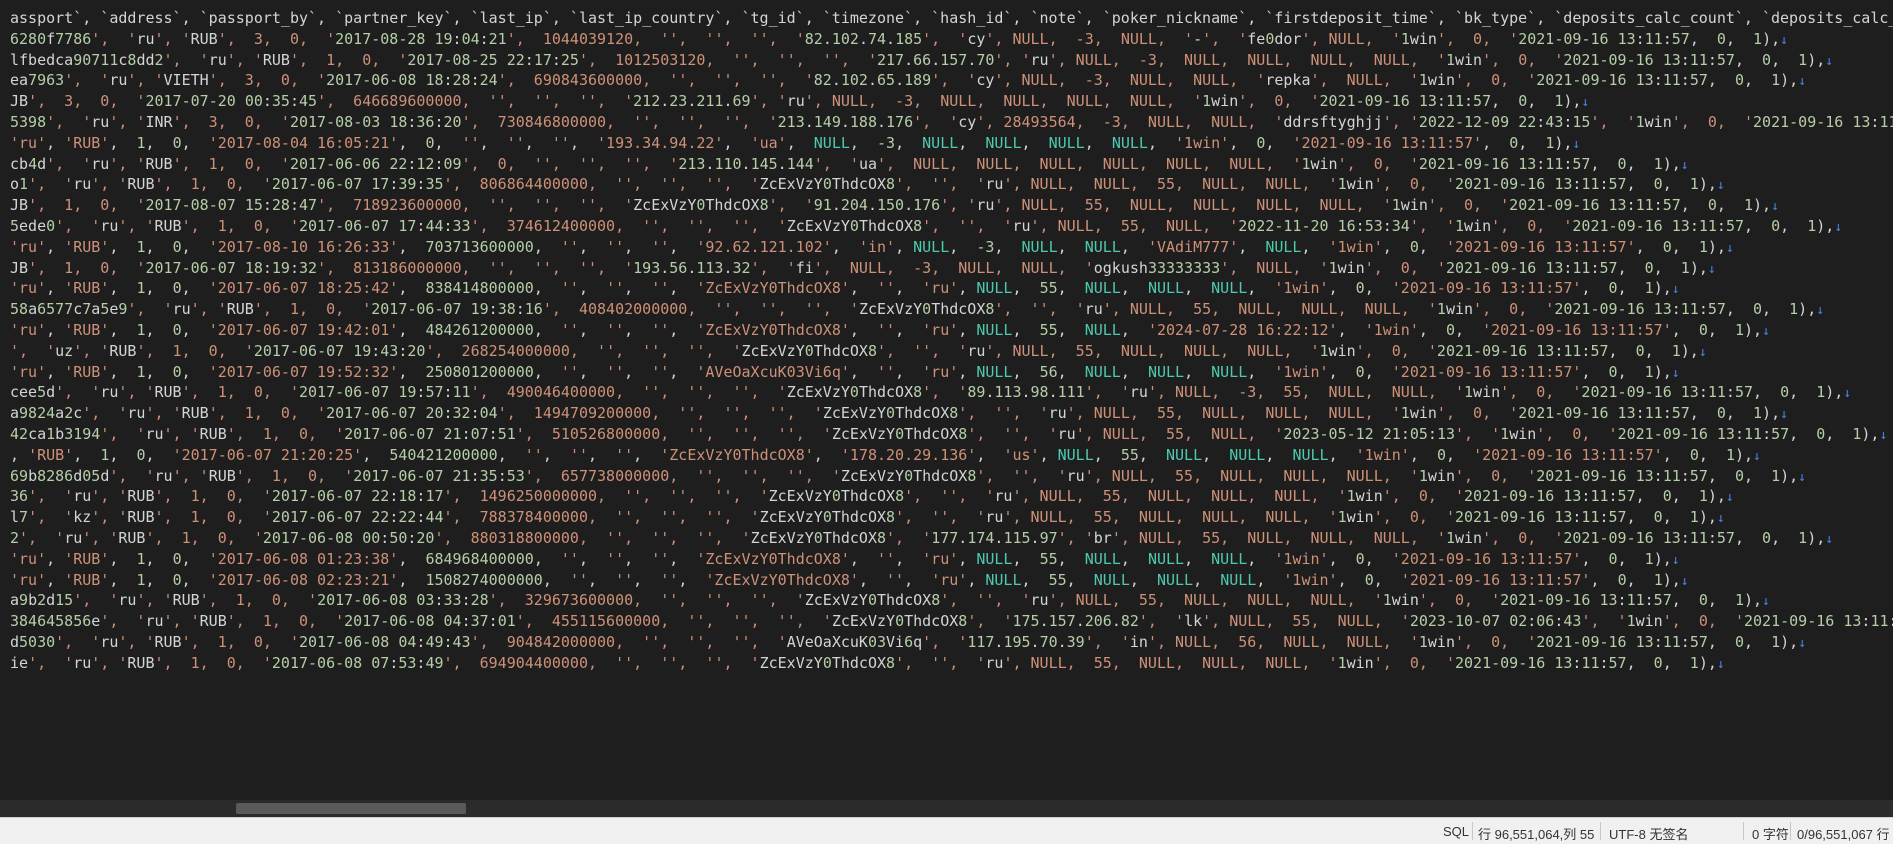 The image size is (1893, 844). Describe the element at coordinates (946, 808) in the screenshot. I see `horizontal-scrollbar` at that location.